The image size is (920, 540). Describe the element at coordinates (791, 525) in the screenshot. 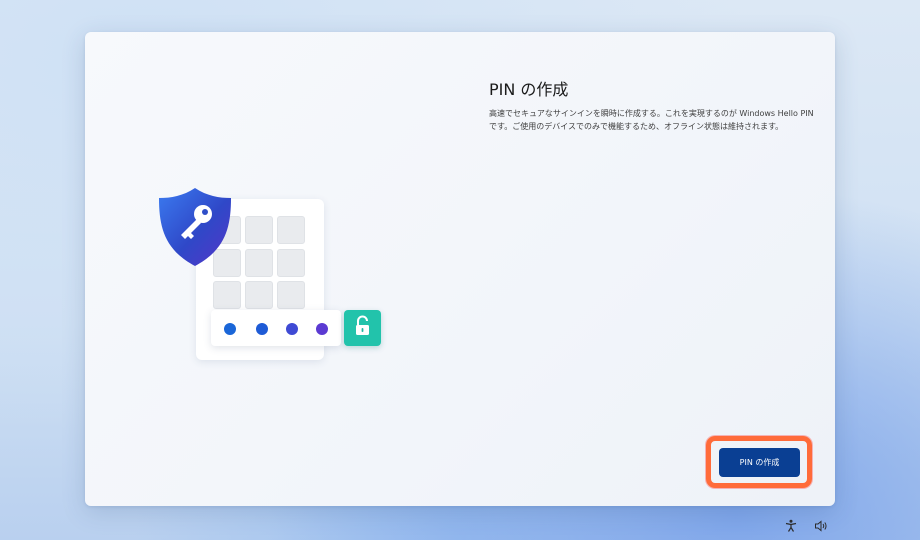

I see `accessibility-icon` at that location.